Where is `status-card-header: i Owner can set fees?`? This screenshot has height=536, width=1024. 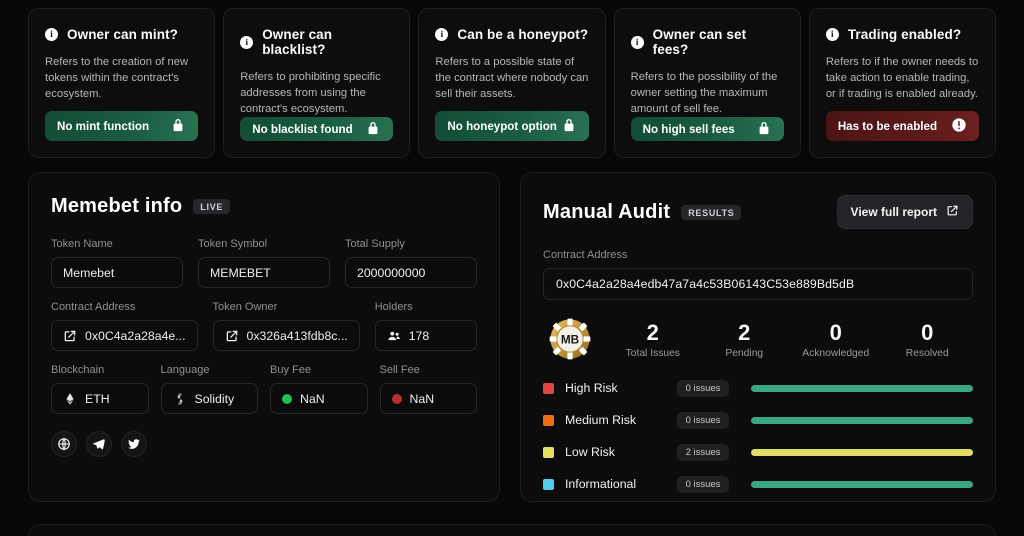
status-card-header: i Owner can set fees? is located at coordinates (707, 42).